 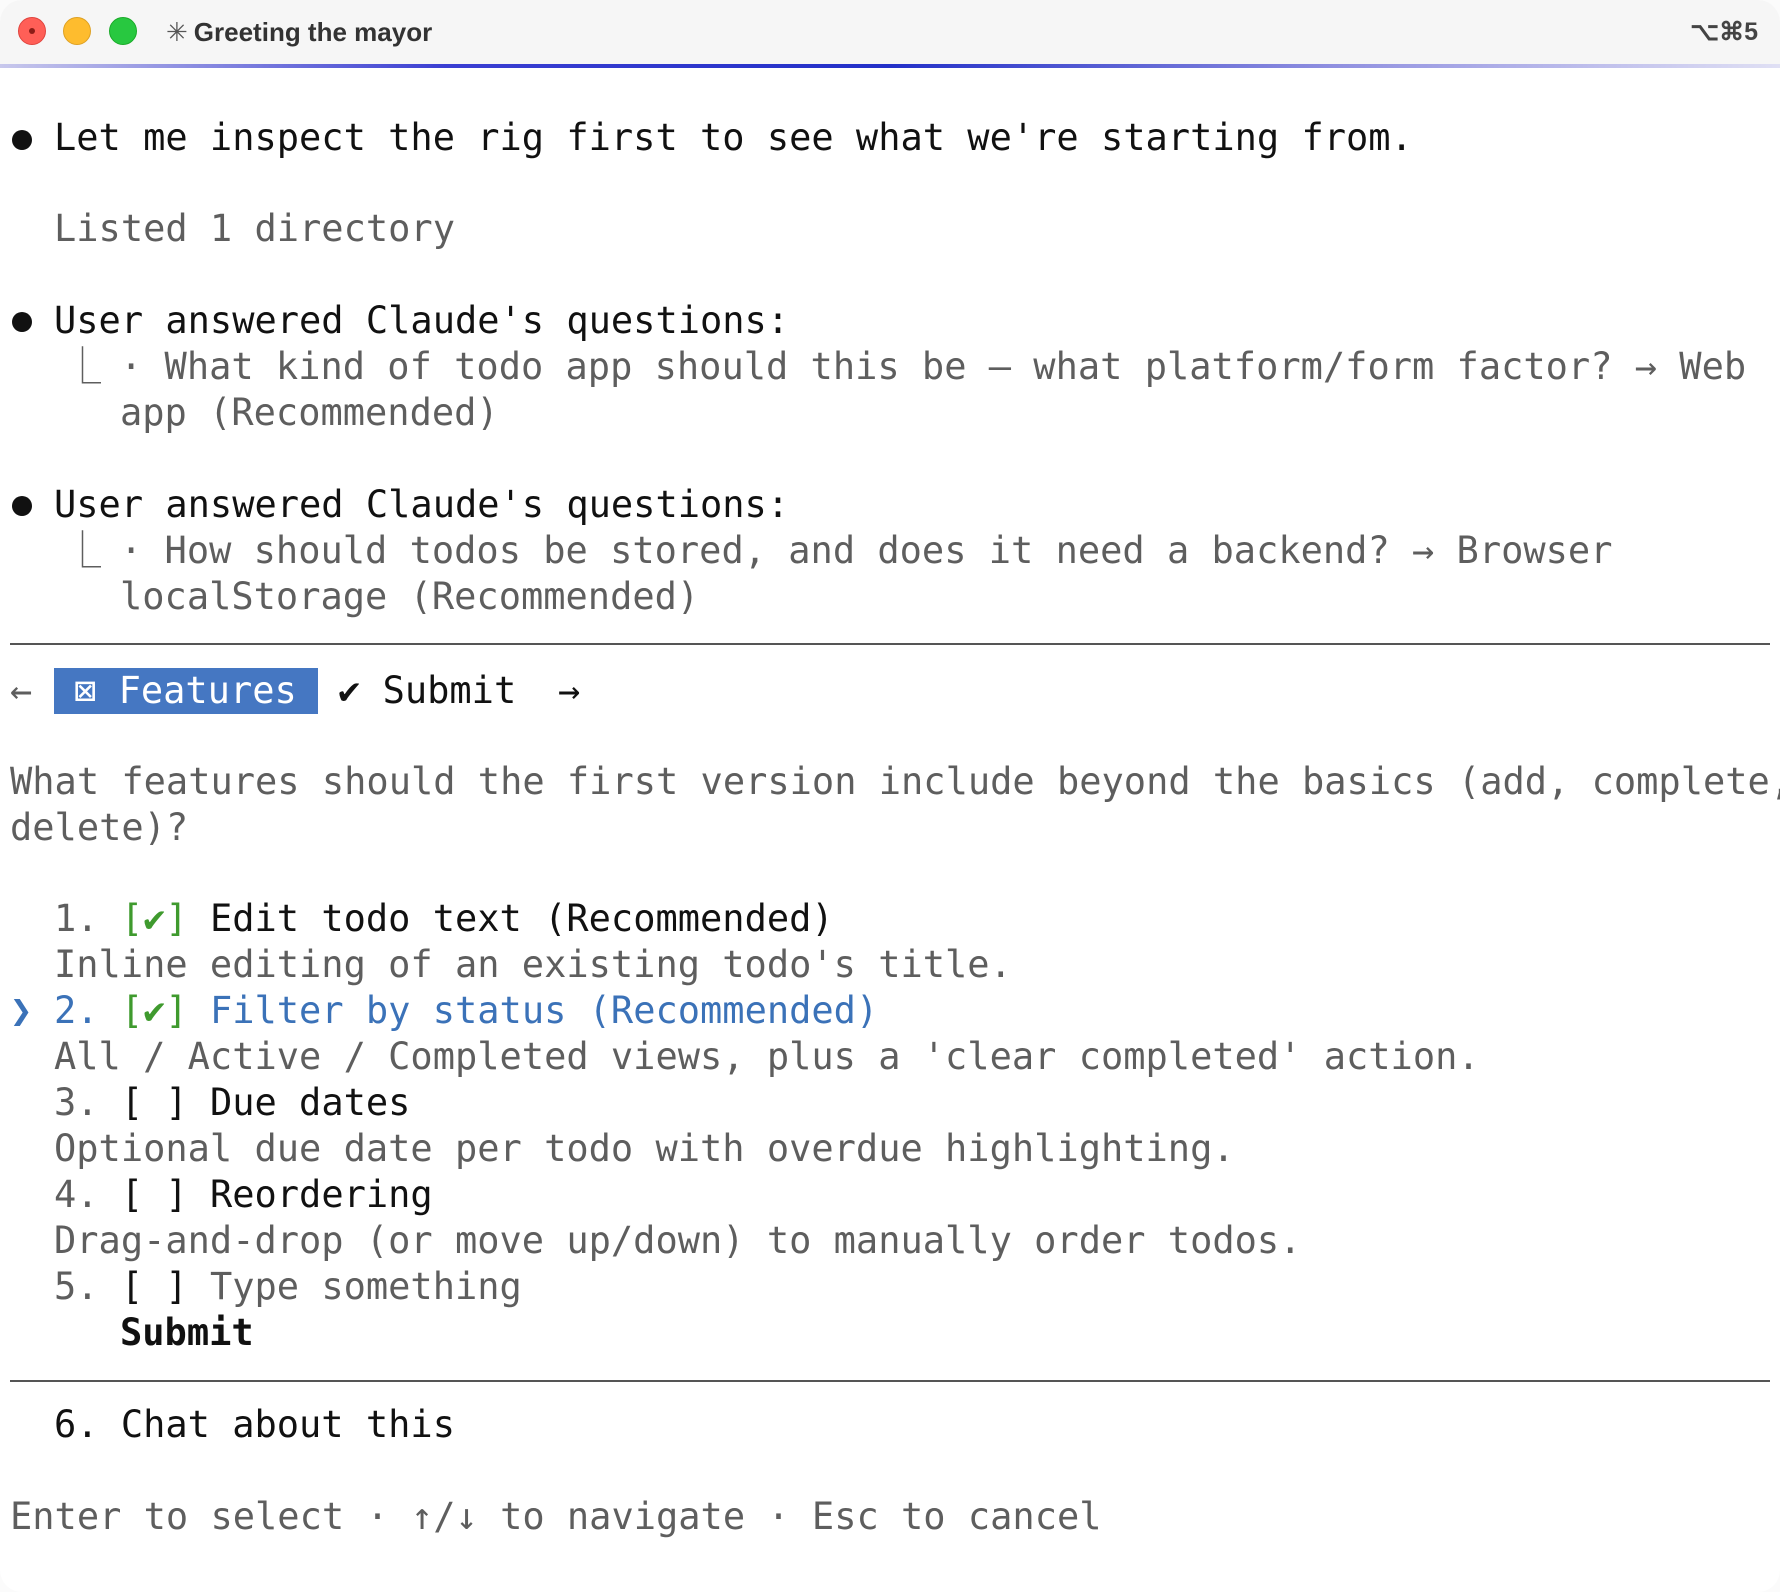 What do you see at coordinates (890, 32) in the screenshot?
I see `title-bar: ✳ Greeting the mayor ⌥⌘5` at bounding box center [890, 32].